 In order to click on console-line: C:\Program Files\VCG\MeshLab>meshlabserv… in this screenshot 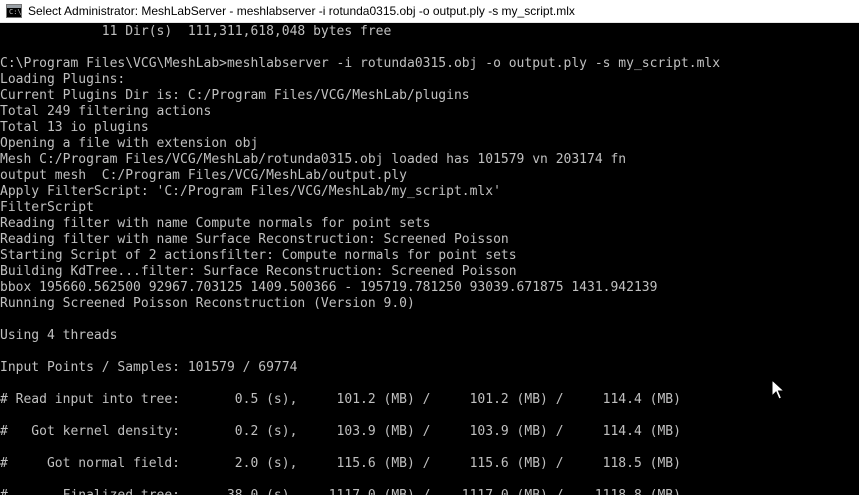, I will do `click(360, 63)`.